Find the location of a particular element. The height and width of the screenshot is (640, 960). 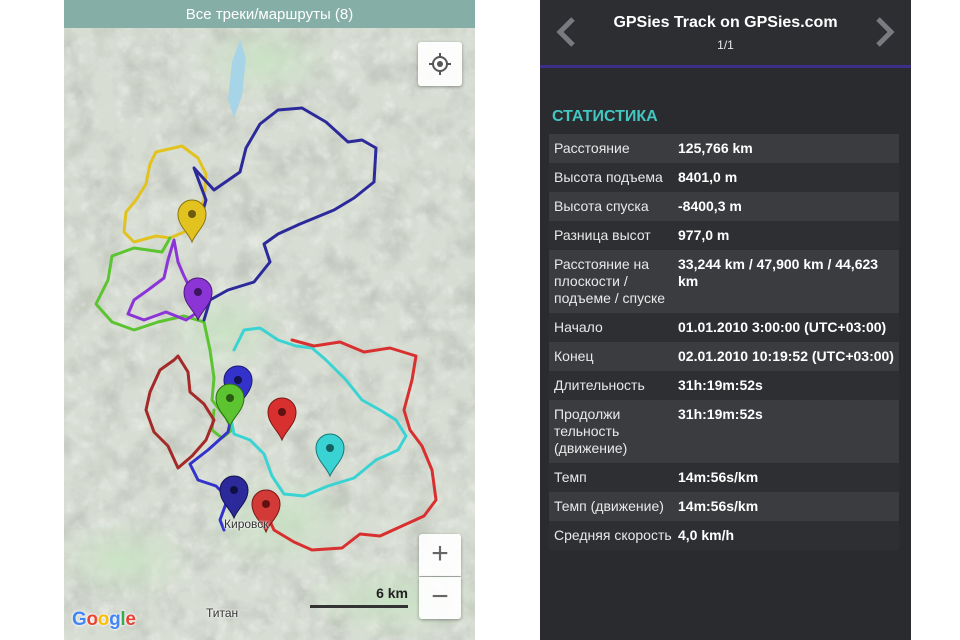

stat-row: Темп 14m:56s/km is located at coordinates (724, 477).